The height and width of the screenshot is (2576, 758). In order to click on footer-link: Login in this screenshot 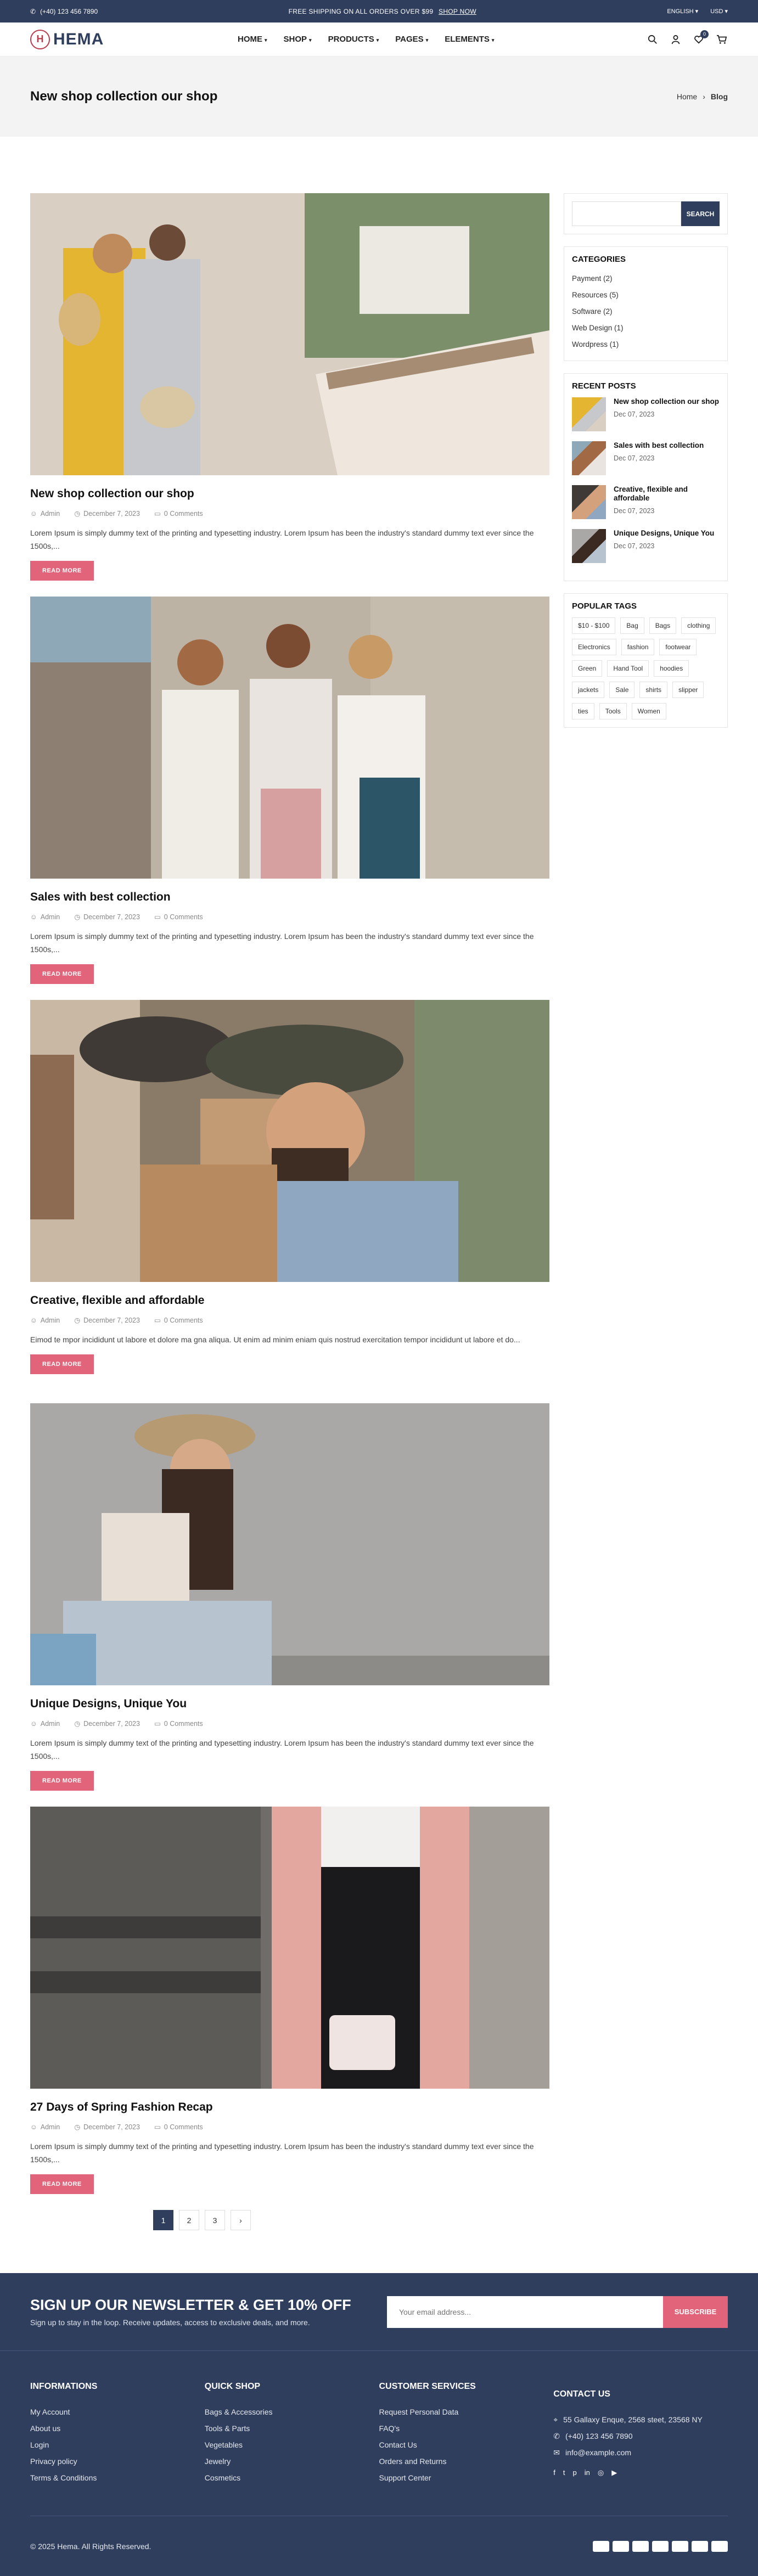, I will do `click(118, 2445)`.